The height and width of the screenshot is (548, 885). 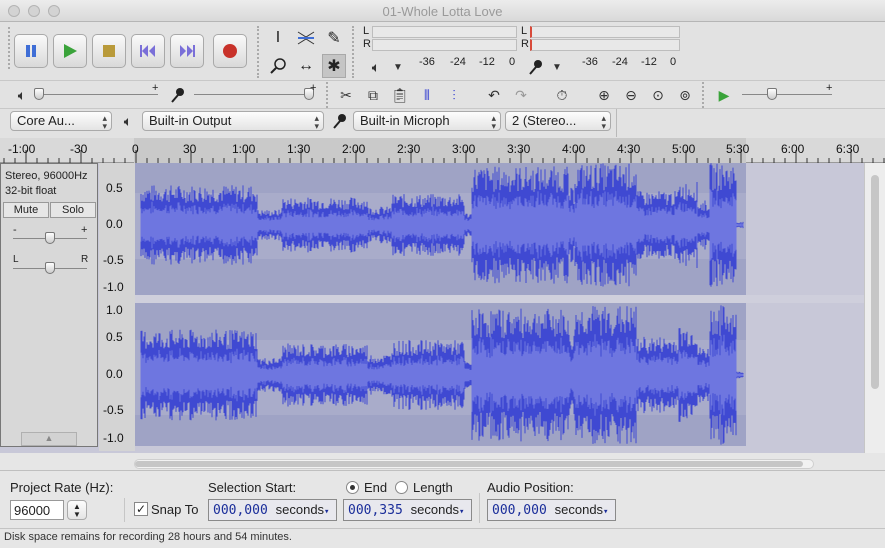 I want to click on rec-scale-label: -36, so click(x=590, y=62).